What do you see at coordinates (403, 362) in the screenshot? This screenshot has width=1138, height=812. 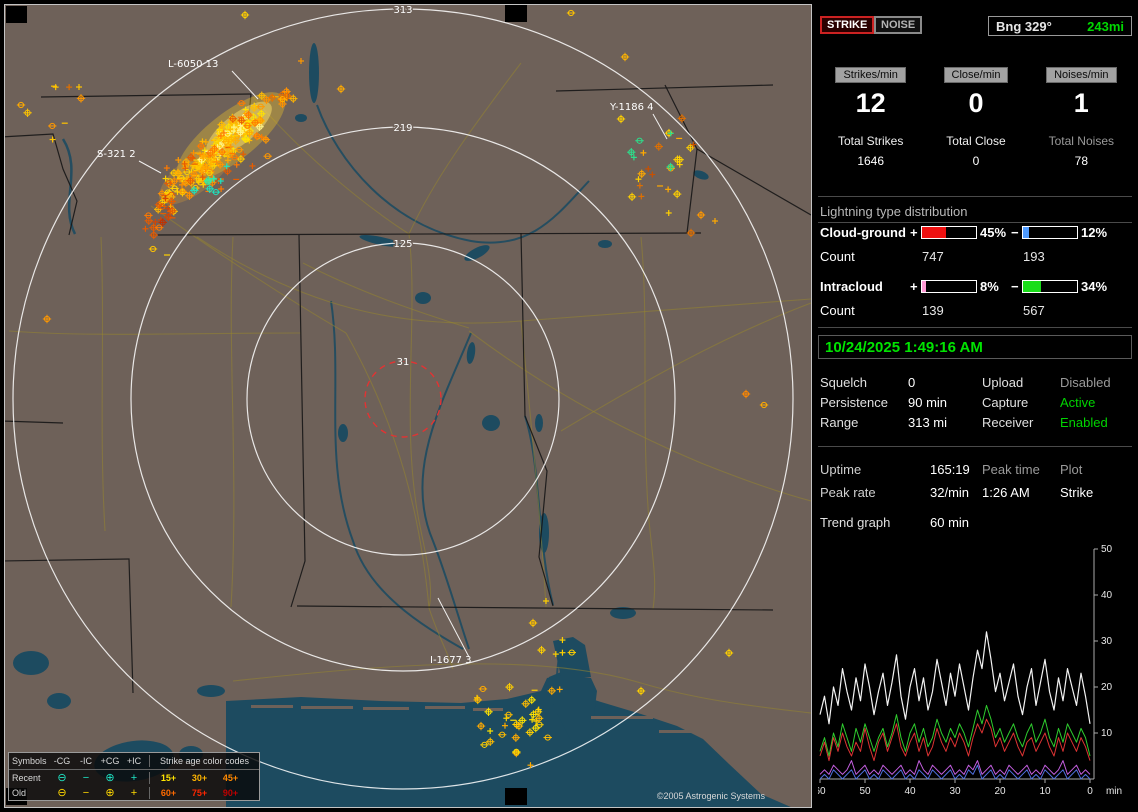 I see `svg-text: 31` at bounding box center [403, 362].